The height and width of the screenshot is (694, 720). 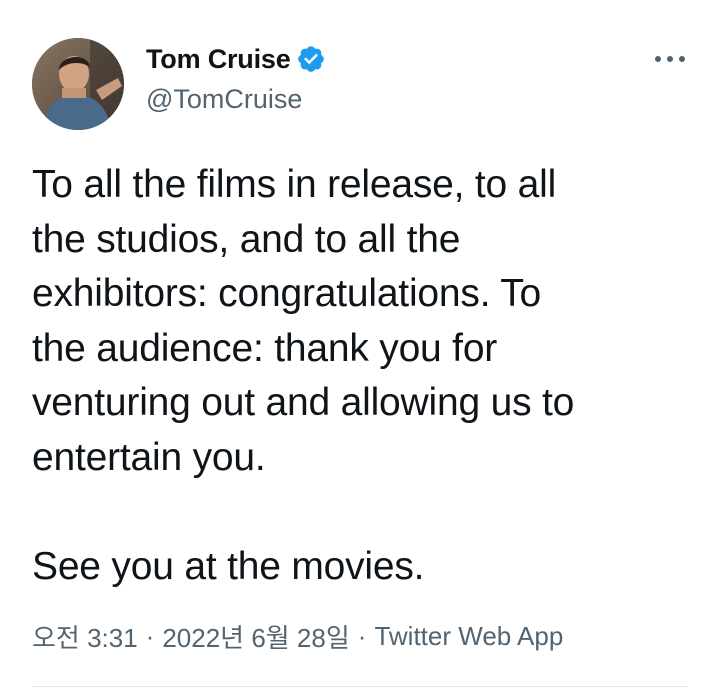 I want to click on author-handle: @TomCruise, so click(x=236, y=99).